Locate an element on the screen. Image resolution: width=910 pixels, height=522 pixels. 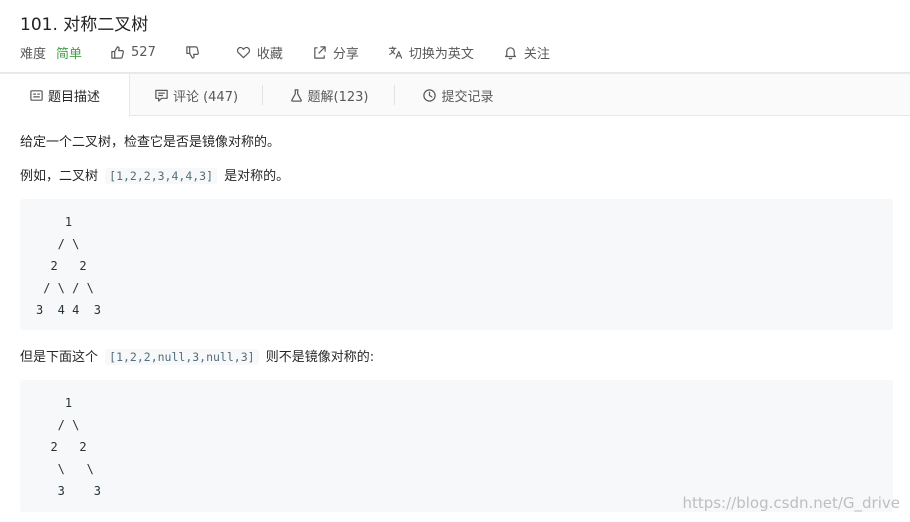
example-prefix: 例如，二叉树 is located at coordinates (59, 176).